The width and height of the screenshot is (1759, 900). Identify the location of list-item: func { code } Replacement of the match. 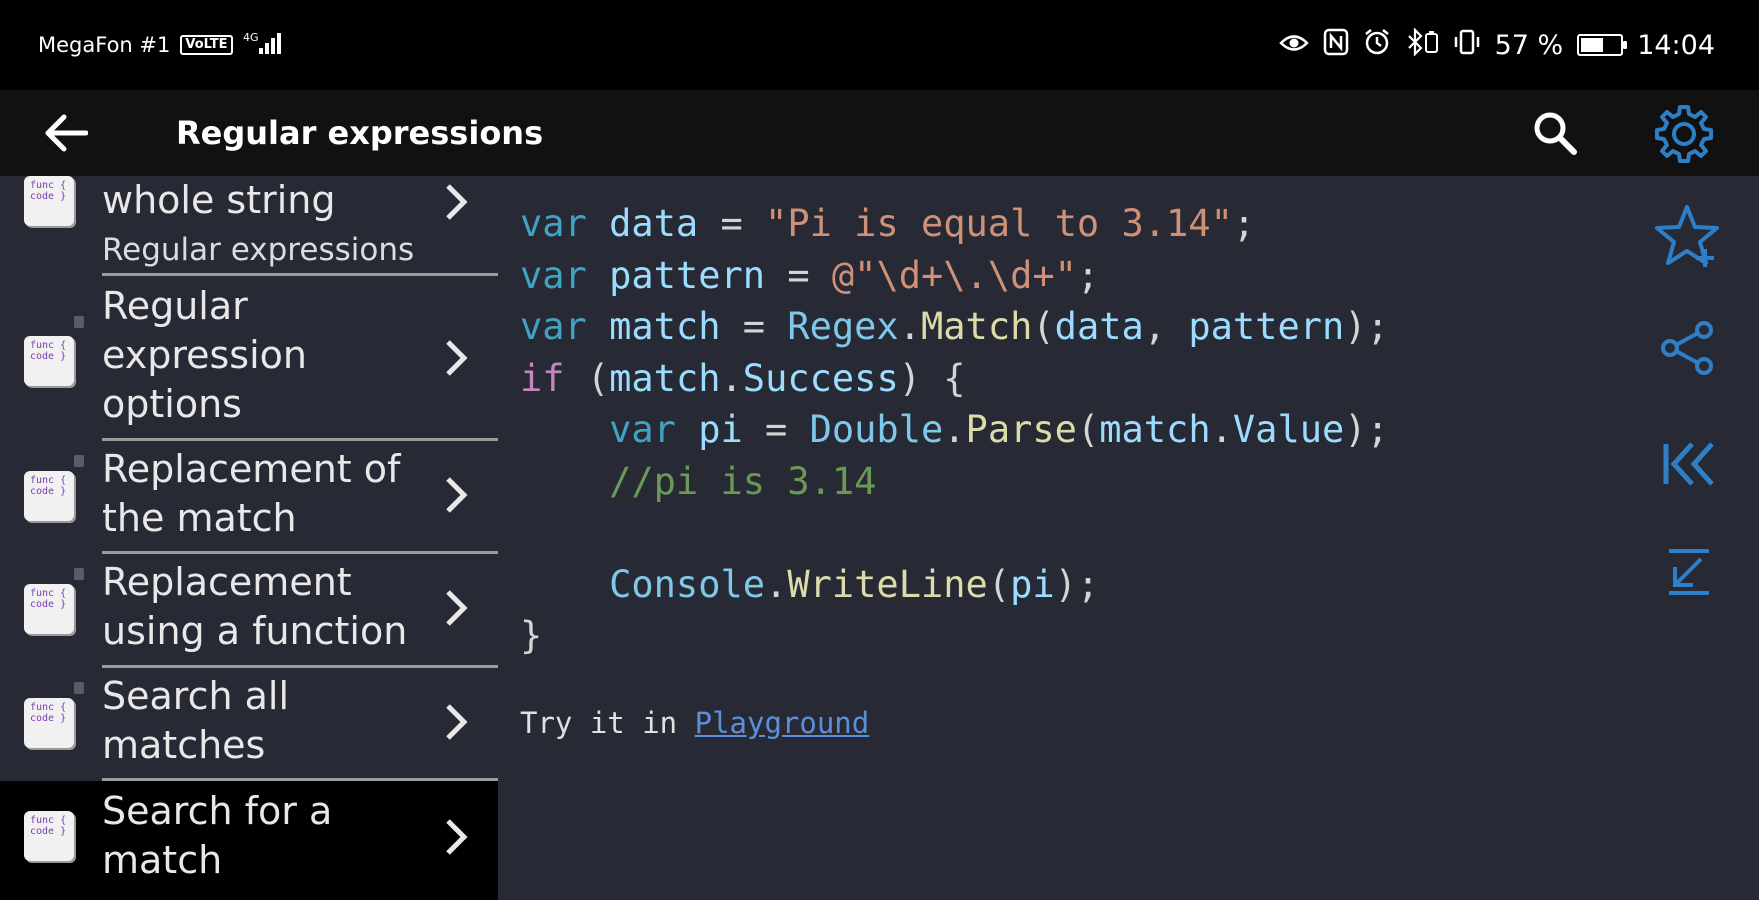
(249, 497).